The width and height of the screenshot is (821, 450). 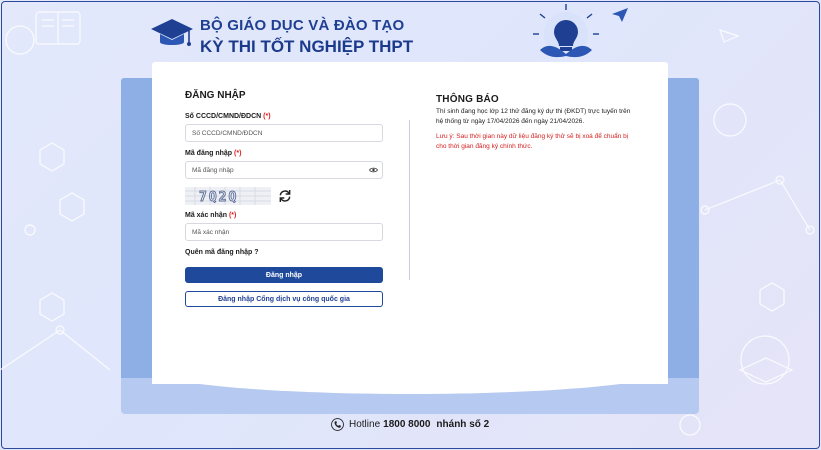 What do you see at coordinates (211, 215) in the screenshot?
I see `captcha-label: Mã xác nhận (*)` at bounding box center [211, 215].